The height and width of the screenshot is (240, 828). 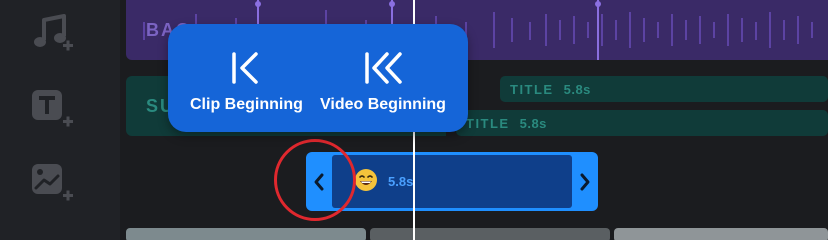 What do you see at coordinates (401, 181) in the screenshot?
I see `sticker-clip-duration: 5.8s` at bounding box center [401, 181].